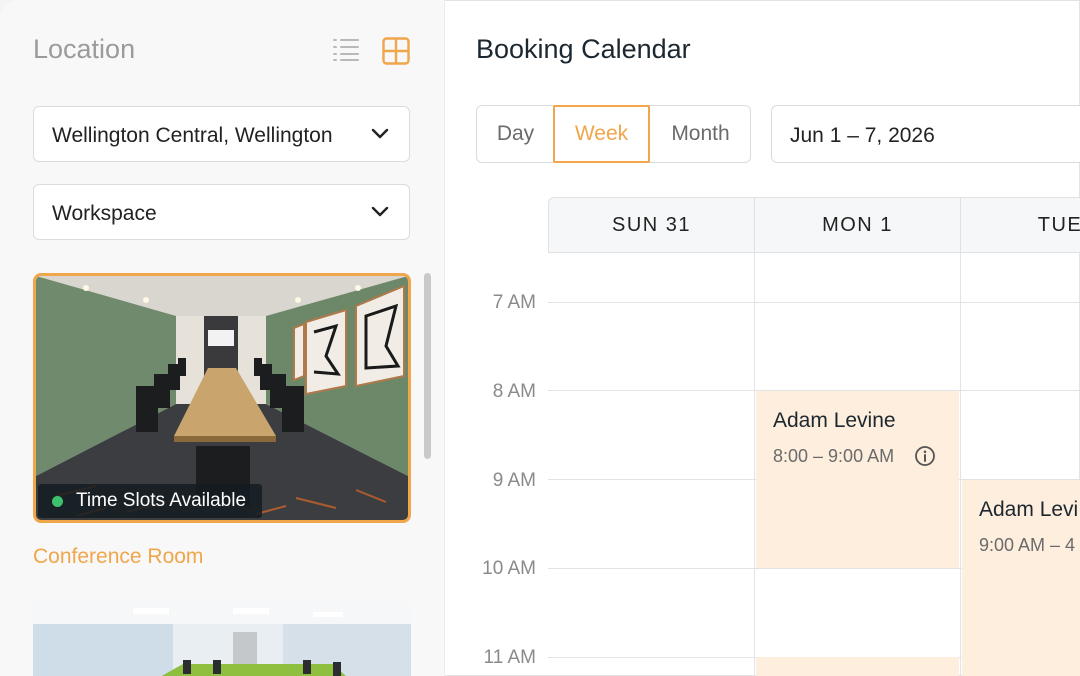  I want to click on event-name: Adam Levine, so click(834, 420).